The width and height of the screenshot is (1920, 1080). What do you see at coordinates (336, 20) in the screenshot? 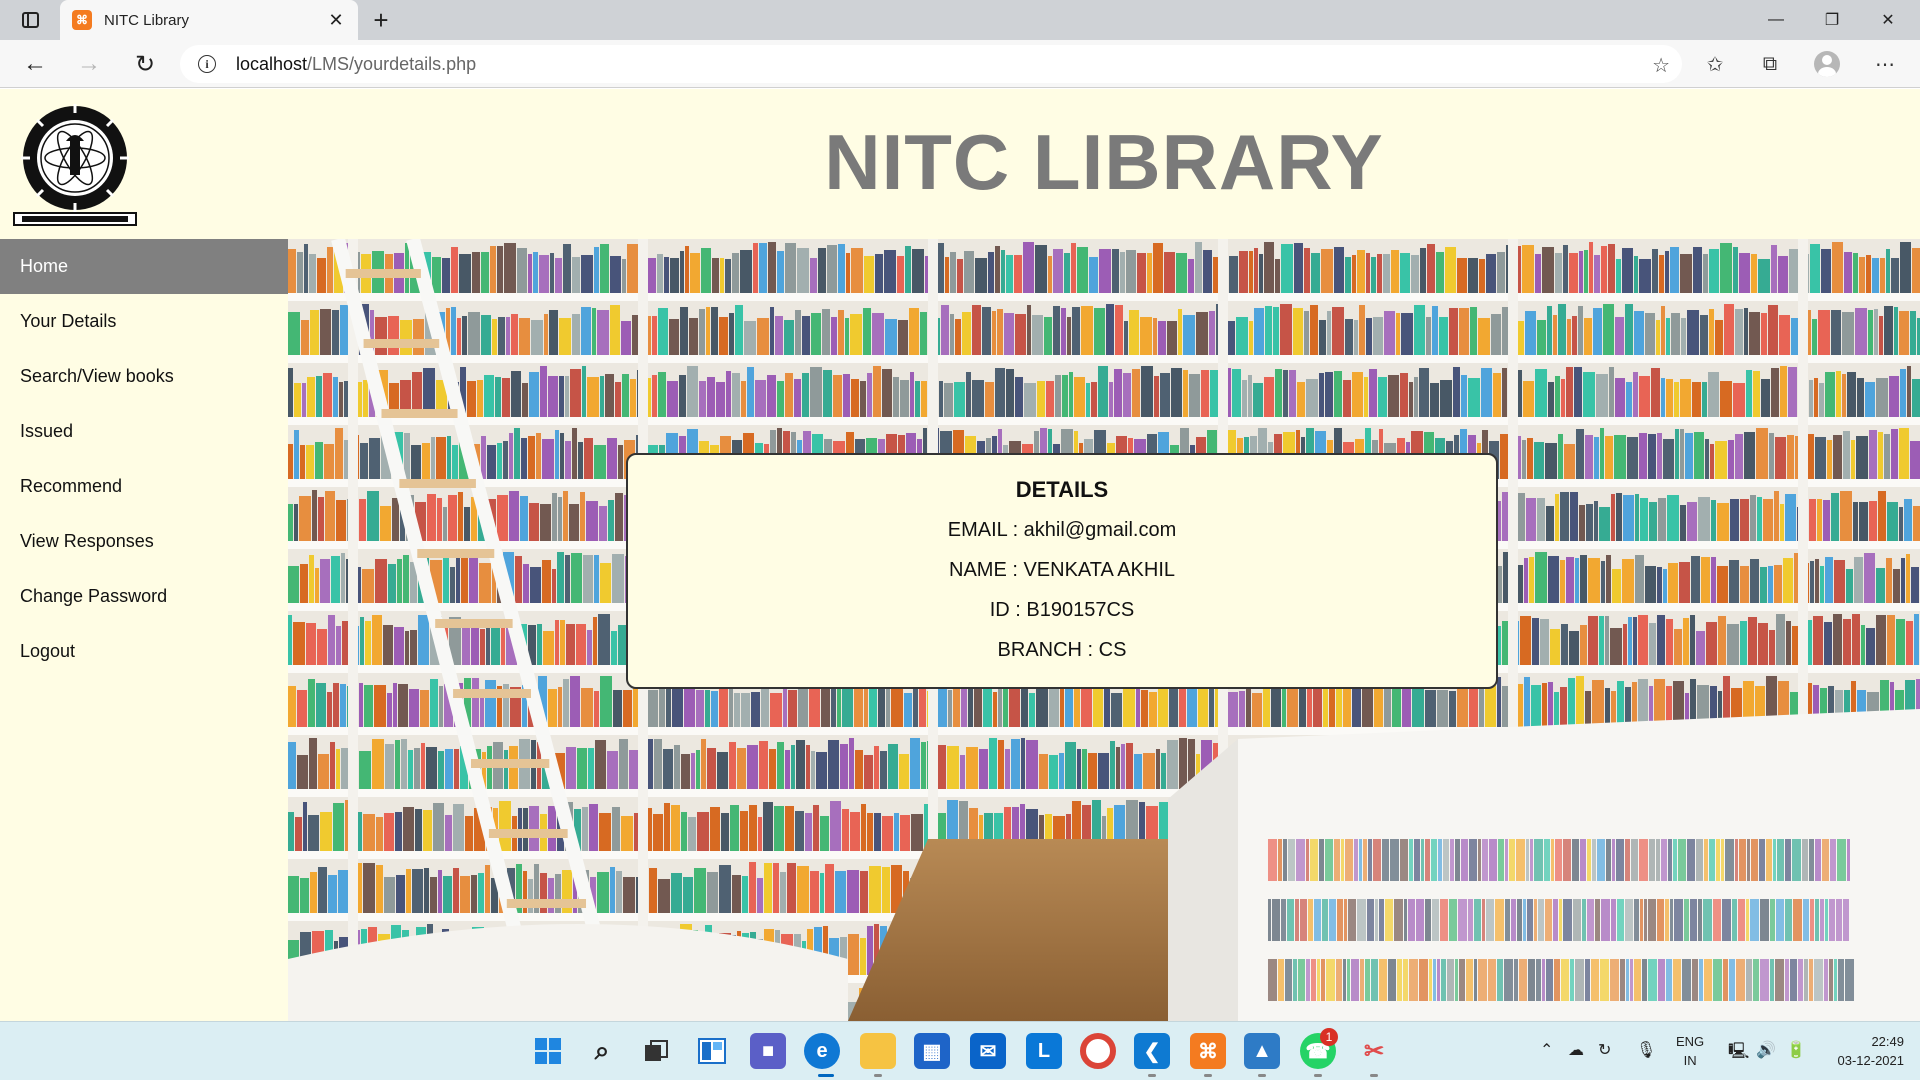
I see `tab-close-icon: ✕` at bounding box center [336, 20].